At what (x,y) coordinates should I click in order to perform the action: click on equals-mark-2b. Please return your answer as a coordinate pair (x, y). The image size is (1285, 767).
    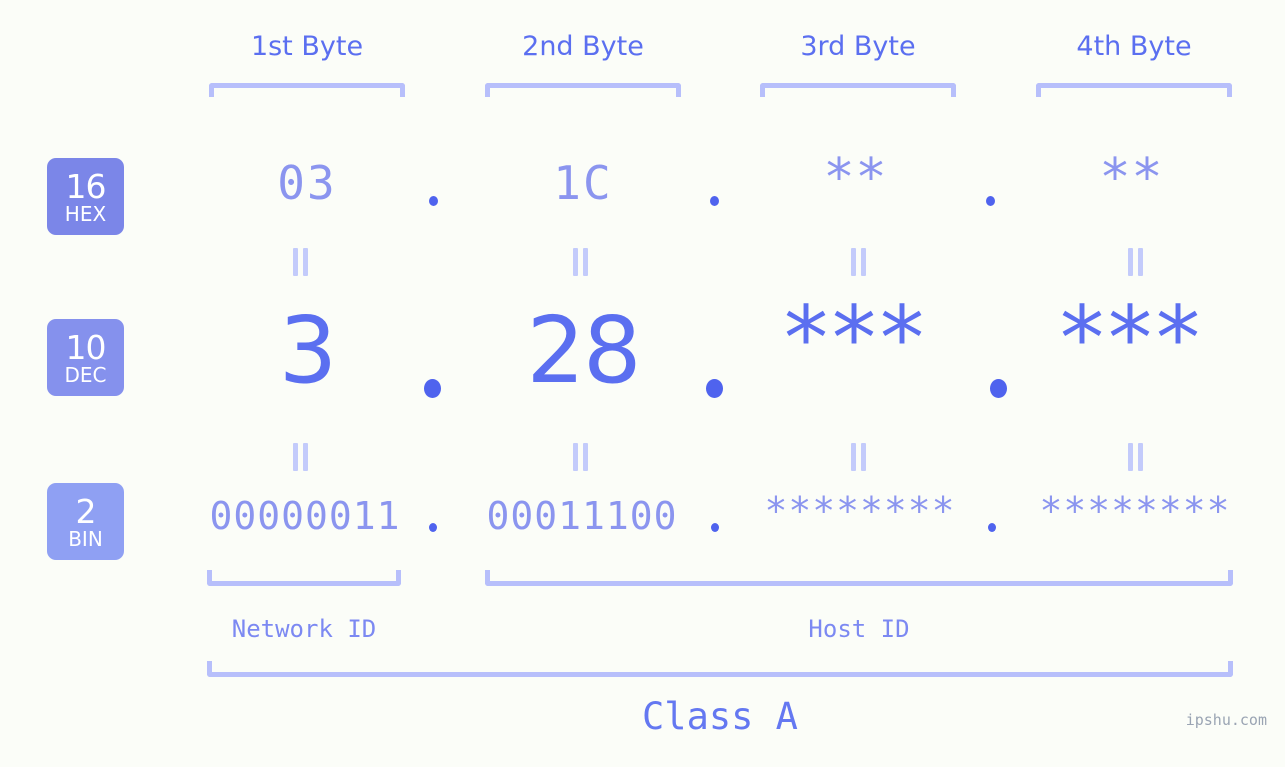
    Looking at the image, I should click on (585, 262).